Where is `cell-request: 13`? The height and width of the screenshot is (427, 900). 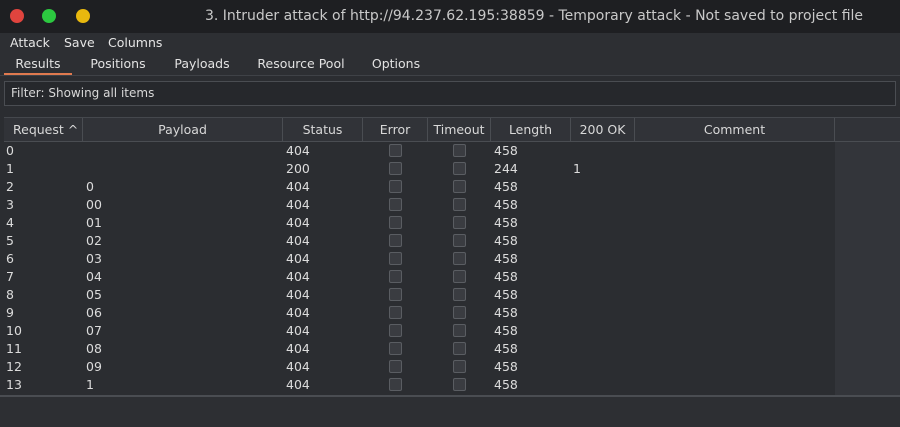
cell-request: 13 is located at coordinates (14, 384).